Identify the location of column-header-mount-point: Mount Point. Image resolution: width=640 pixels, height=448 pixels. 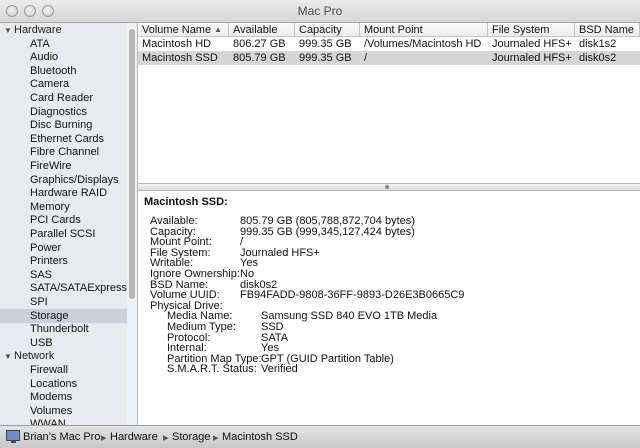
(424, 30).